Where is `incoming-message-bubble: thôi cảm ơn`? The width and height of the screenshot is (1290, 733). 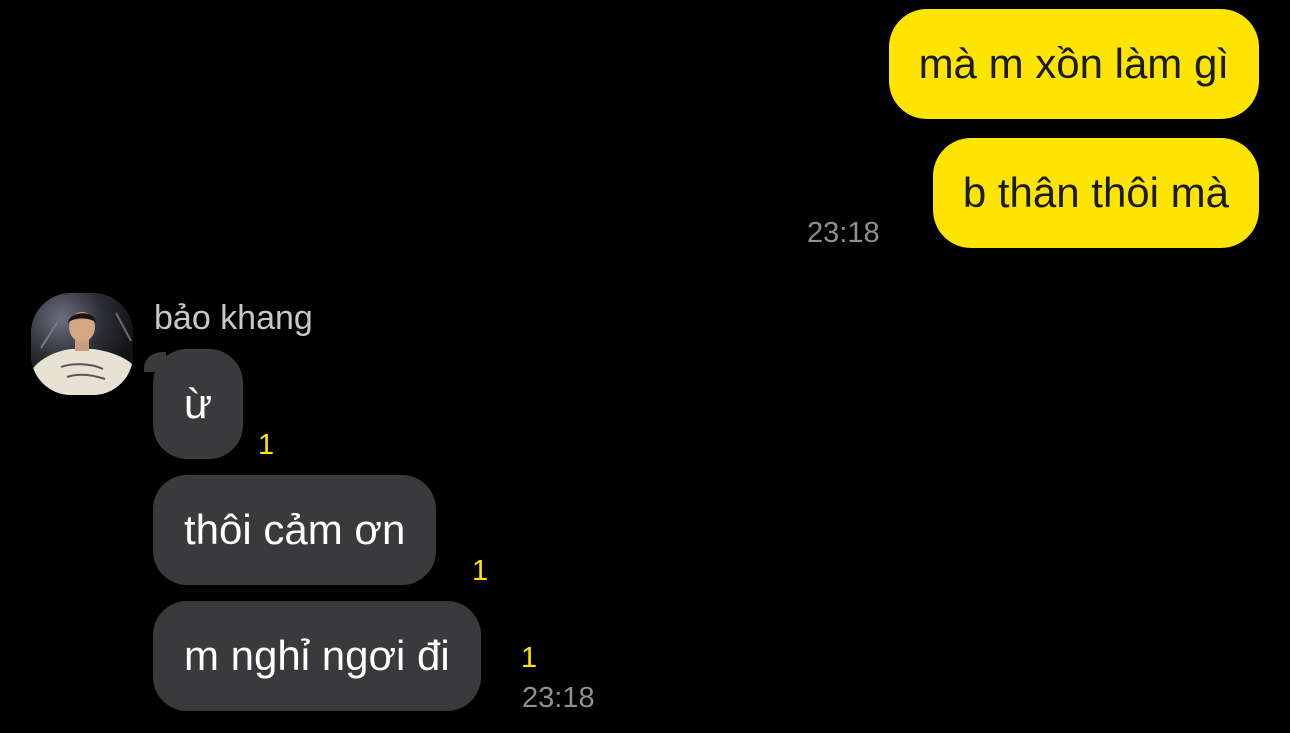
incoming-message-bubble: thôi cảm ơn is located at coordinates (295, 530).